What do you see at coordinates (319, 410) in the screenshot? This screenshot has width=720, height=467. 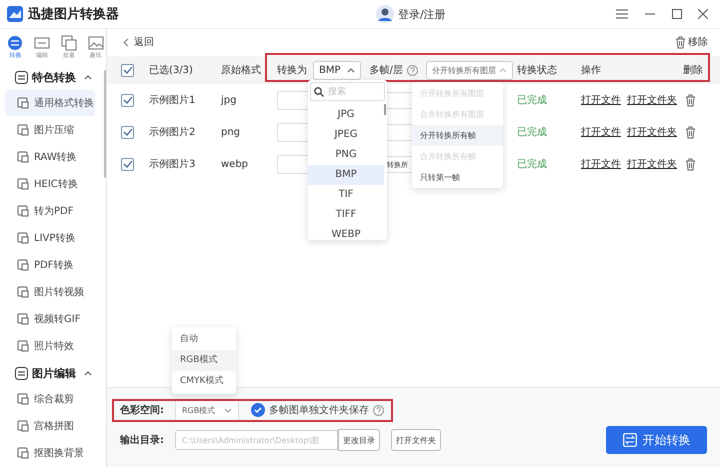 I see `checkbox-label: 多帧图单独文件夹保存` at bounding box center [319, 410].